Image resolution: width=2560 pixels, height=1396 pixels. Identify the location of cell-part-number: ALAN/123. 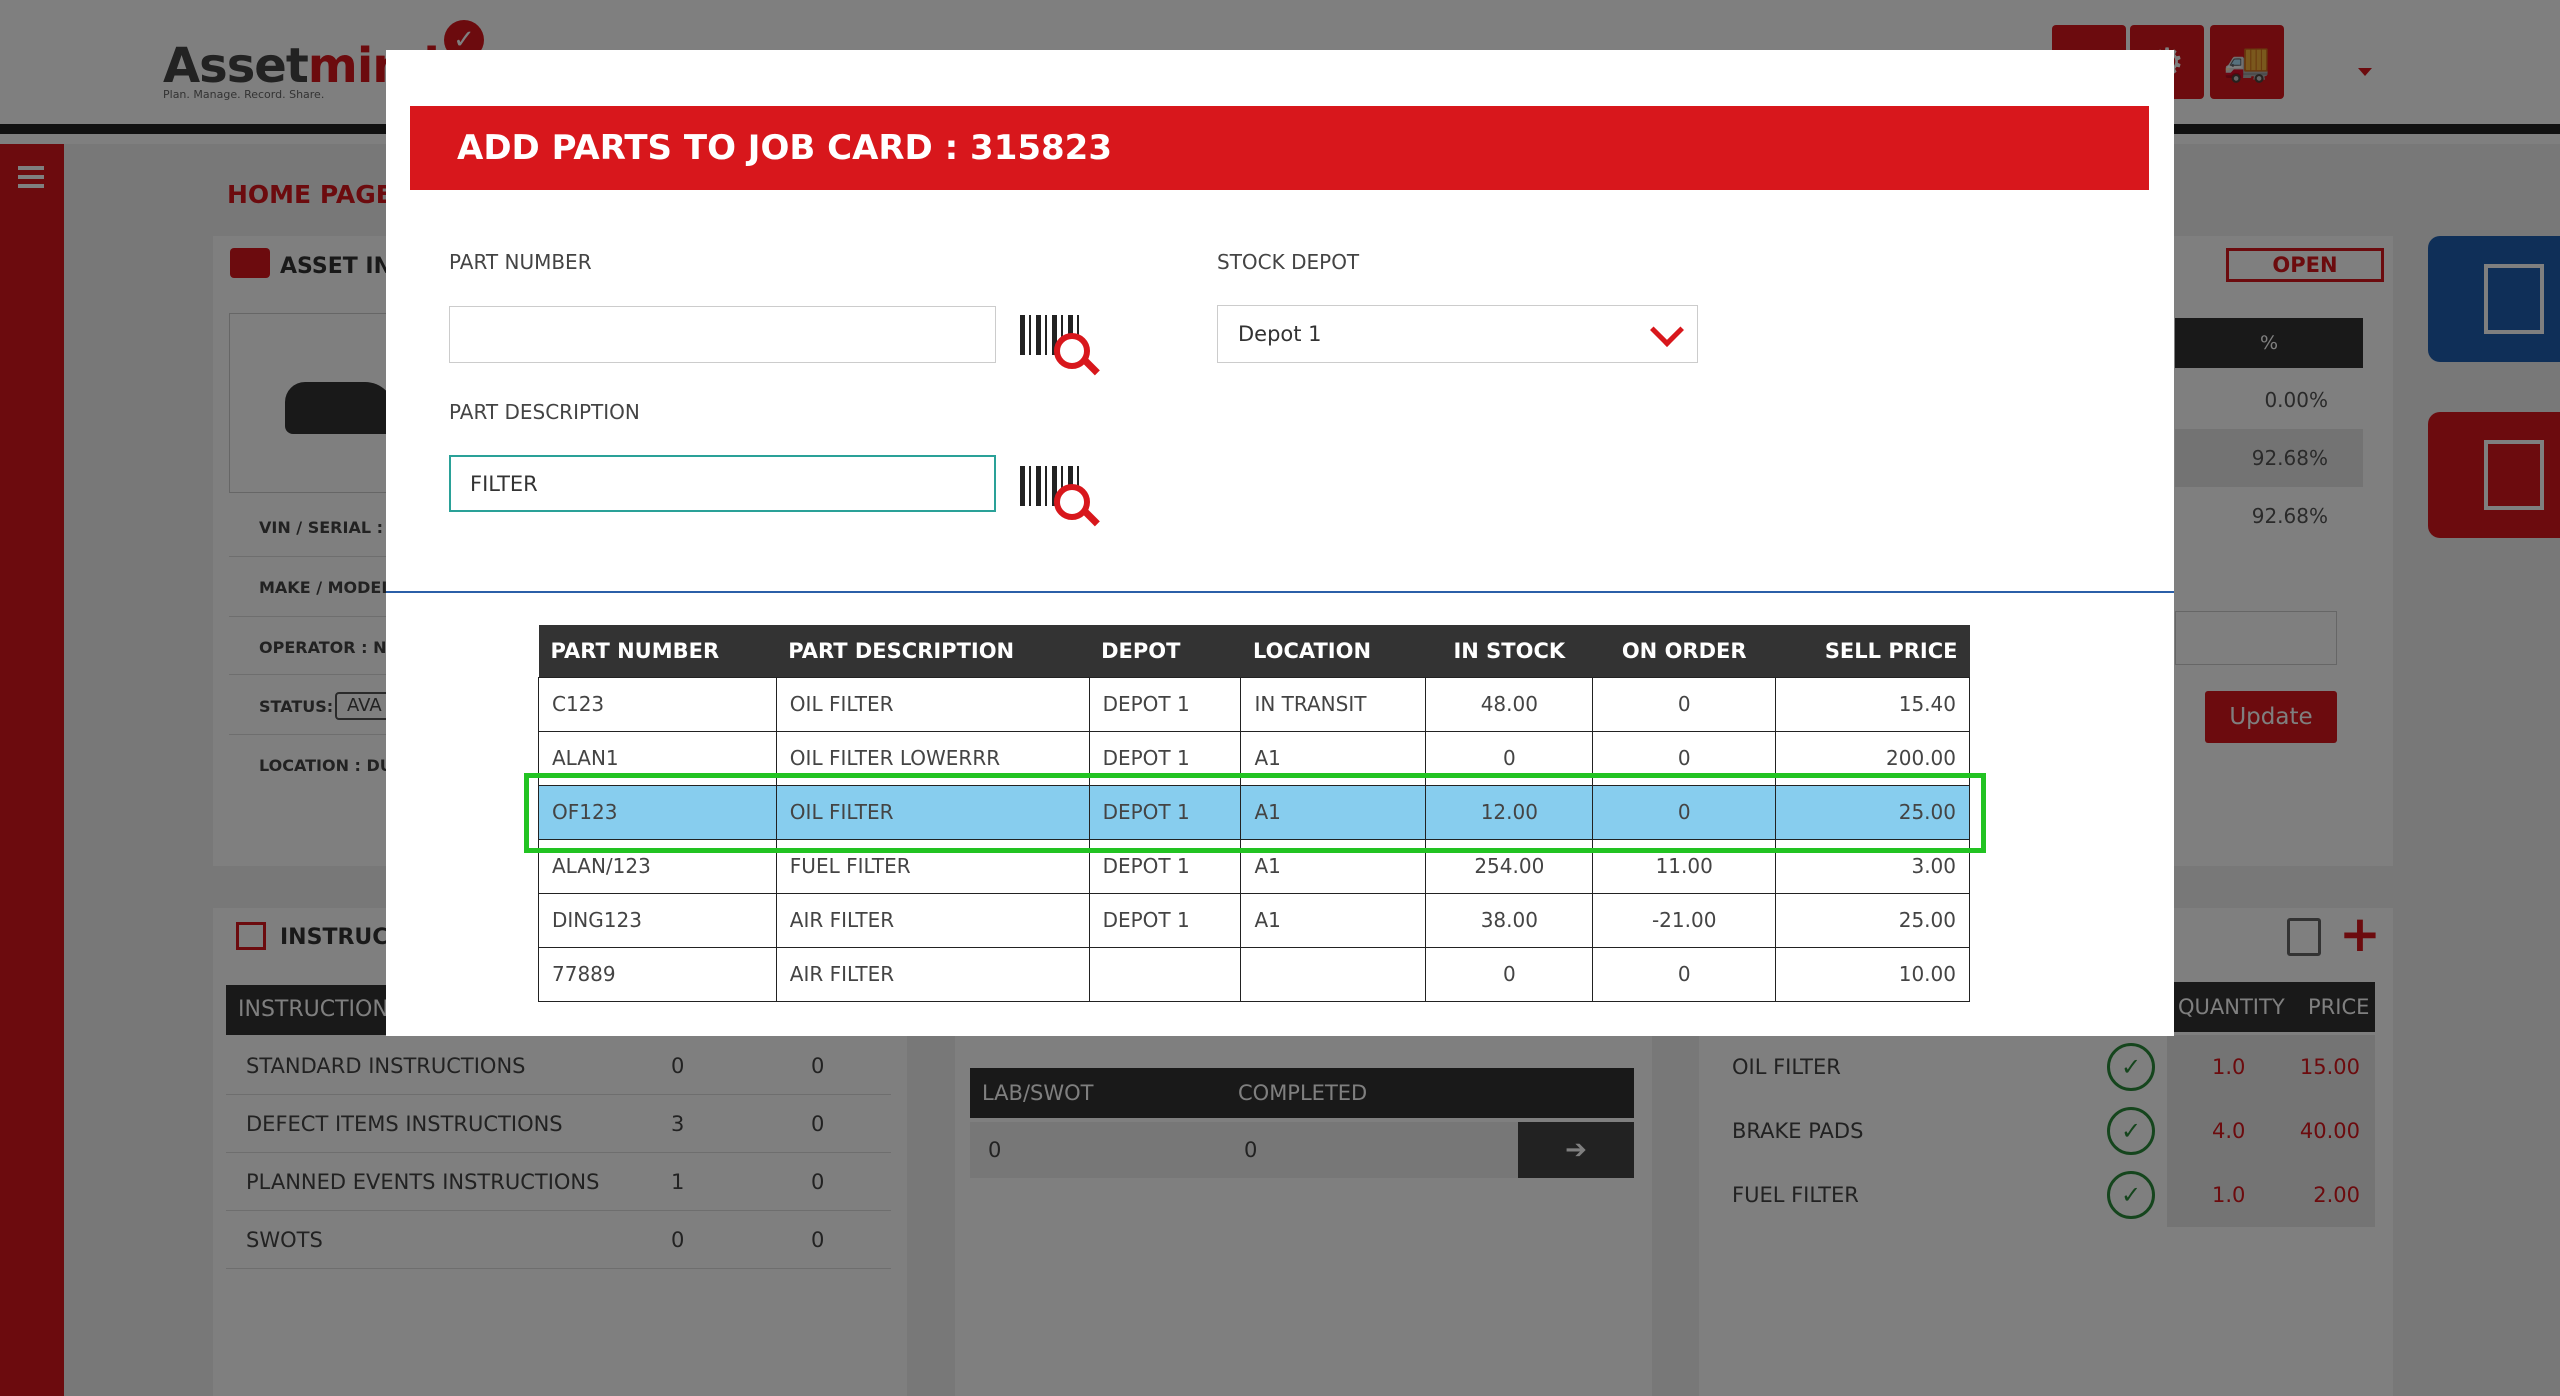
(657, 866).